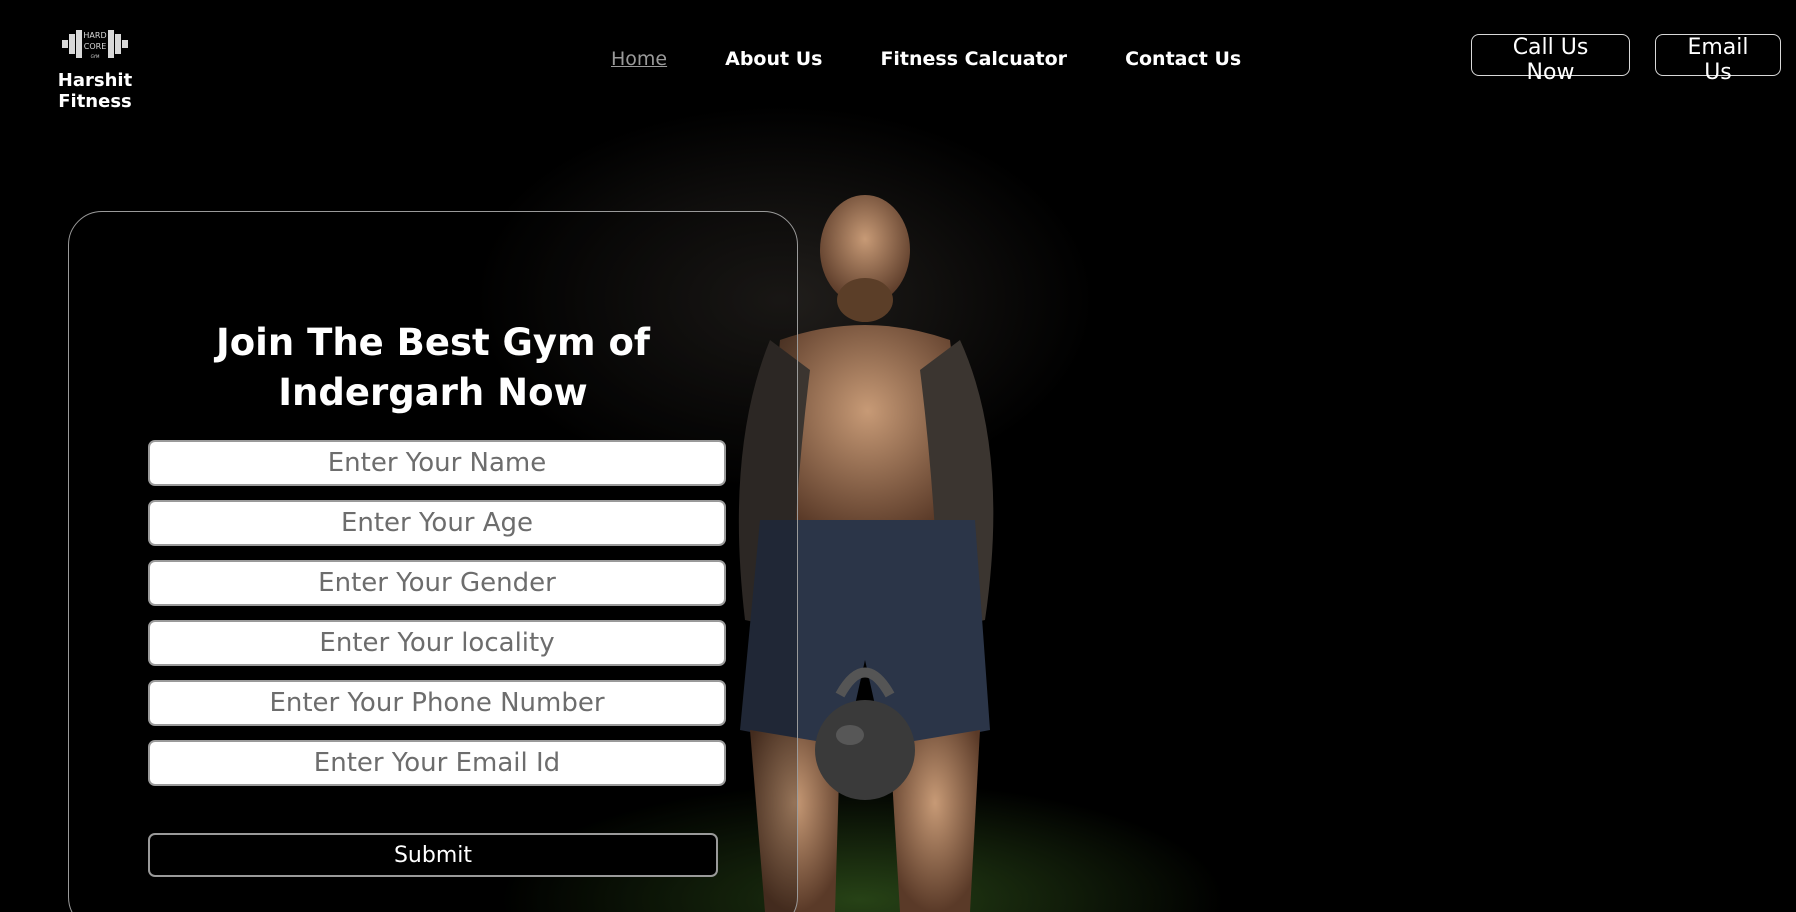 The height and width of the screenshot is (912, 1796). What do you see at coordinates (437, 703) in the screenshot?
I see `phone-input` at bounding box center [437, 703].